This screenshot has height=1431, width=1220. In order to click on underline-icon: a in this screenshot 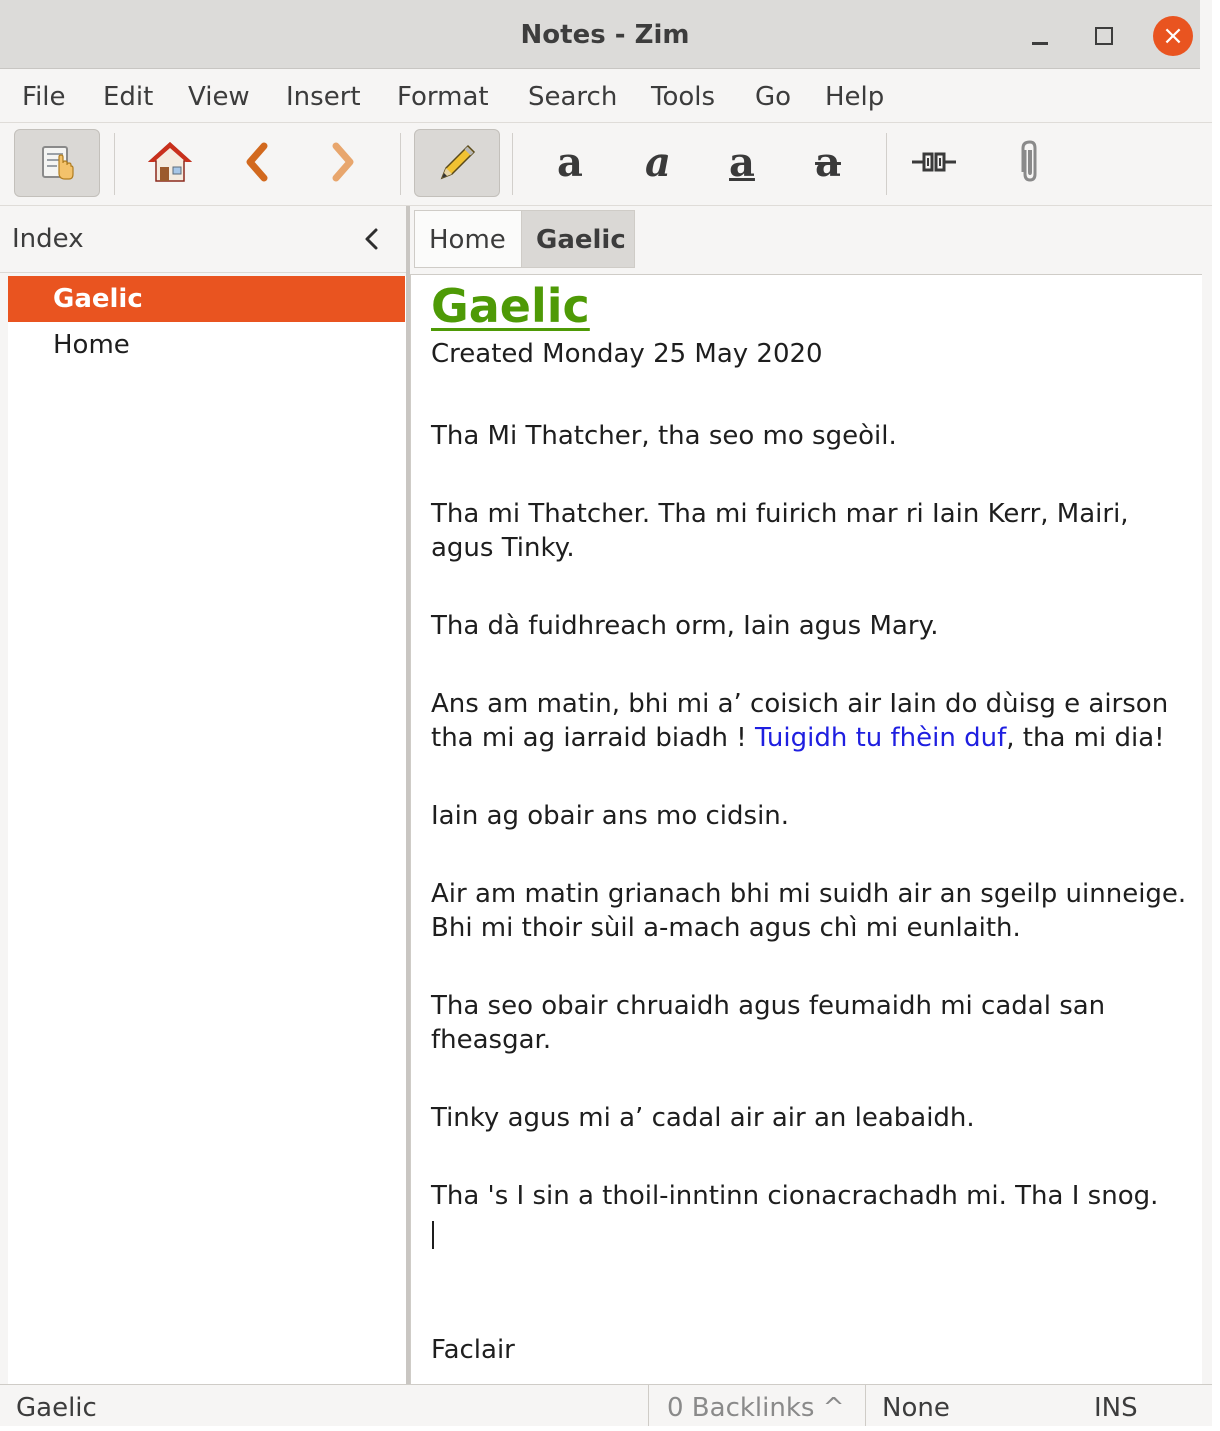, I will do `click(742, 162)`.